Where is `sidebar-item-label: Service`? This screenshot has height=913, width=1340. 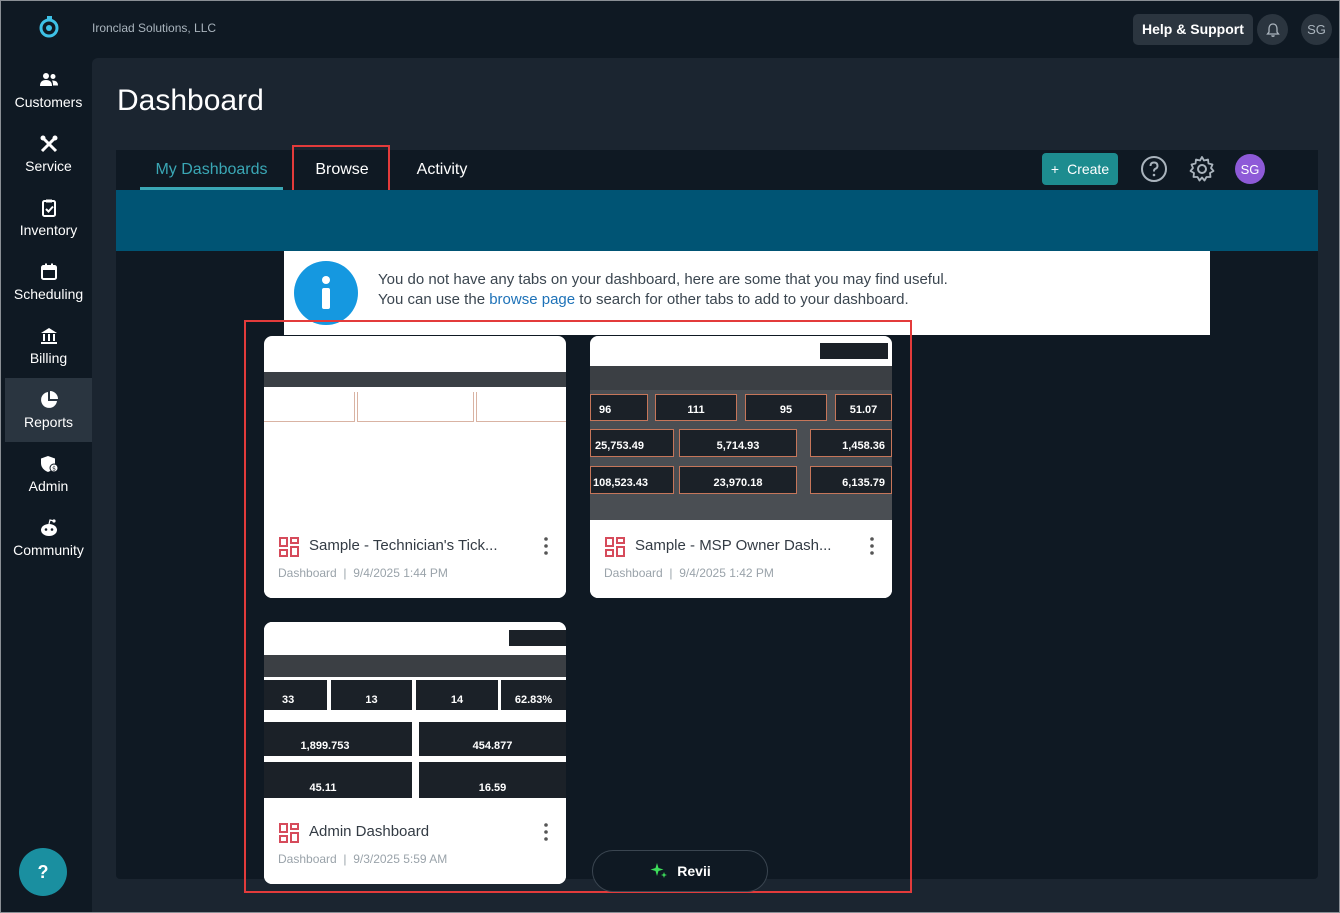 sidebar-item-label: Service is located at coordinates (48, 166).